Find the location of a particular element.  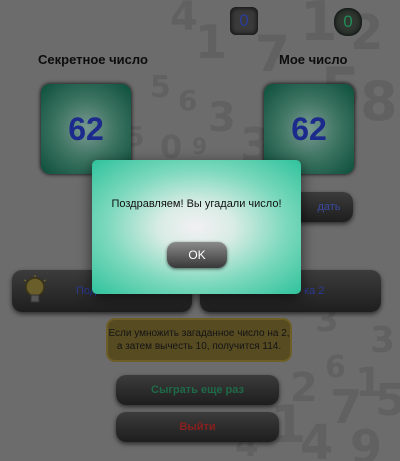

hint-button-2-label: ка 2 is located at coordinates (314, 291).